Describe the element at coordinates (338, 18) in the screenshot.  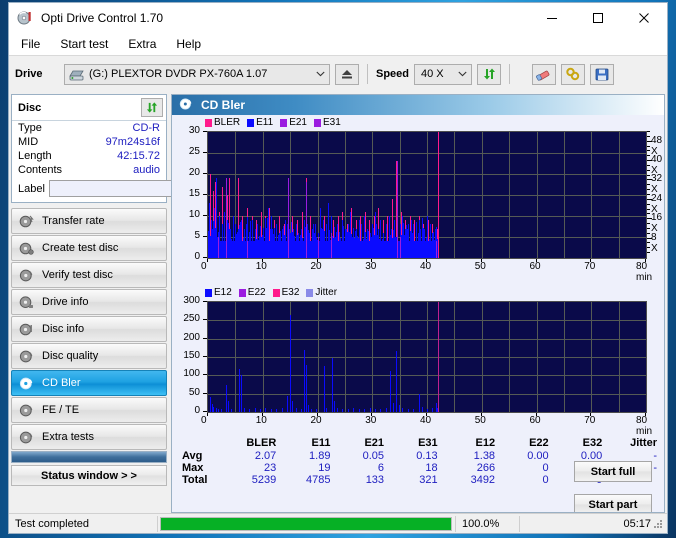
I see `title-bar: Opti Drive Control 1.70` at that location.